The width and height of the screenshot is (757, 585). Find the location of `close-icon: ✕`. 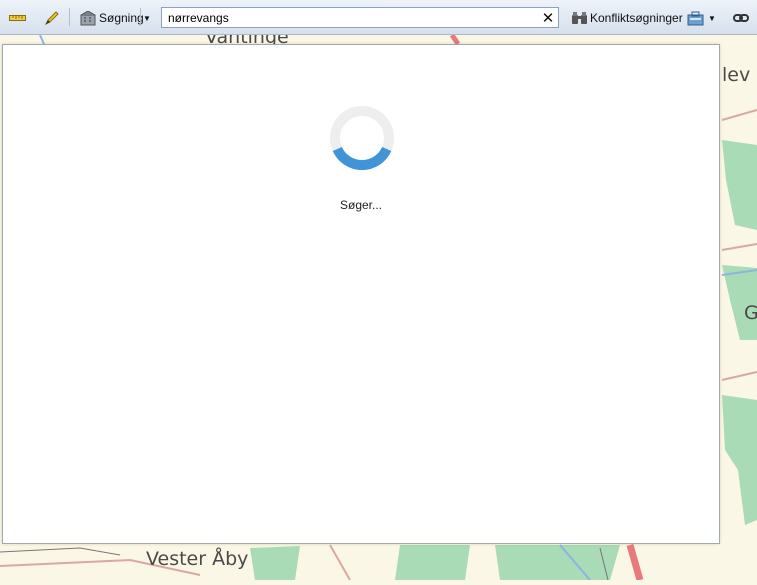

close-icon: ✕ is located at coordinates (548, 18).